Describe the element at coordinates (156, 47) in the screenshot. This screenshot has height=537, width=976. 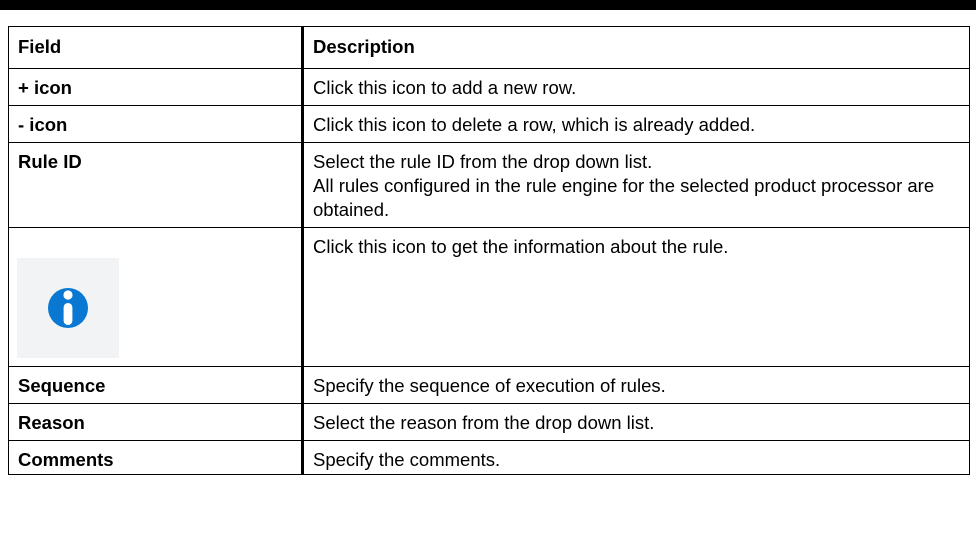
I see `column-header-field: Field` at that location.